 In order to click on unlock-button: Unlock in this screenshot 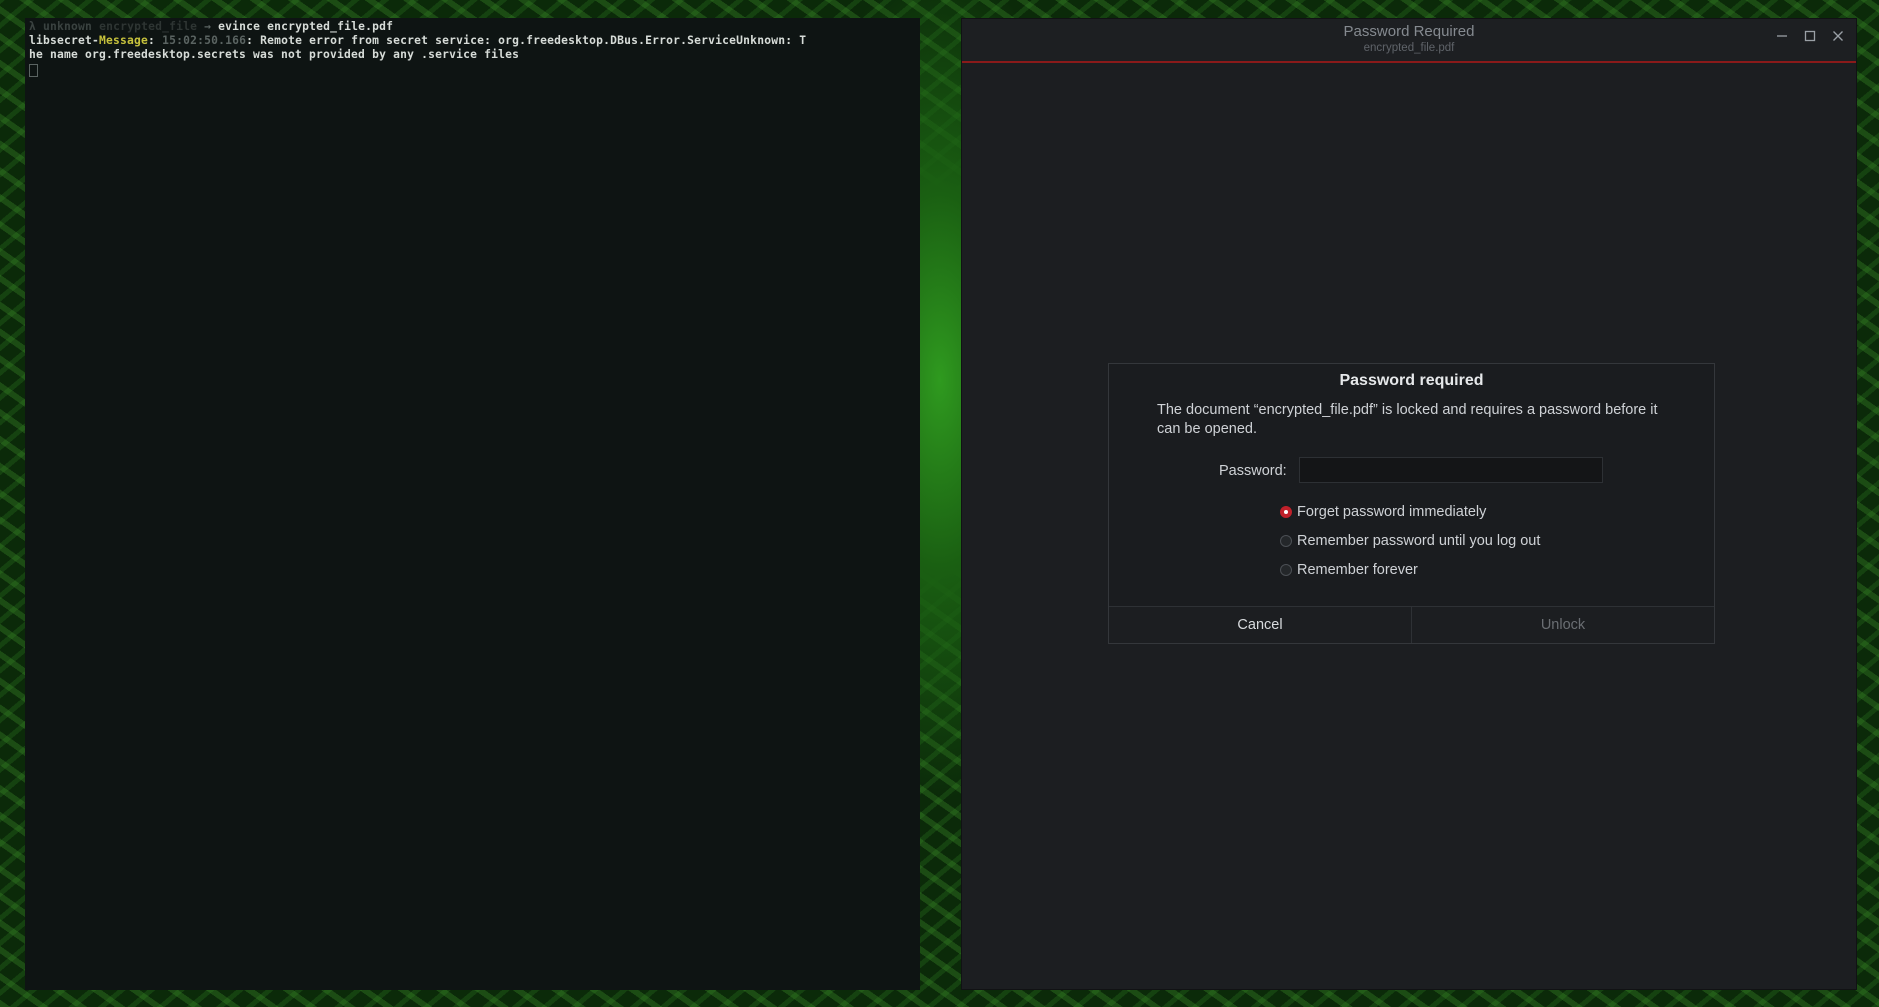, I will do `click(1563, 625)`.